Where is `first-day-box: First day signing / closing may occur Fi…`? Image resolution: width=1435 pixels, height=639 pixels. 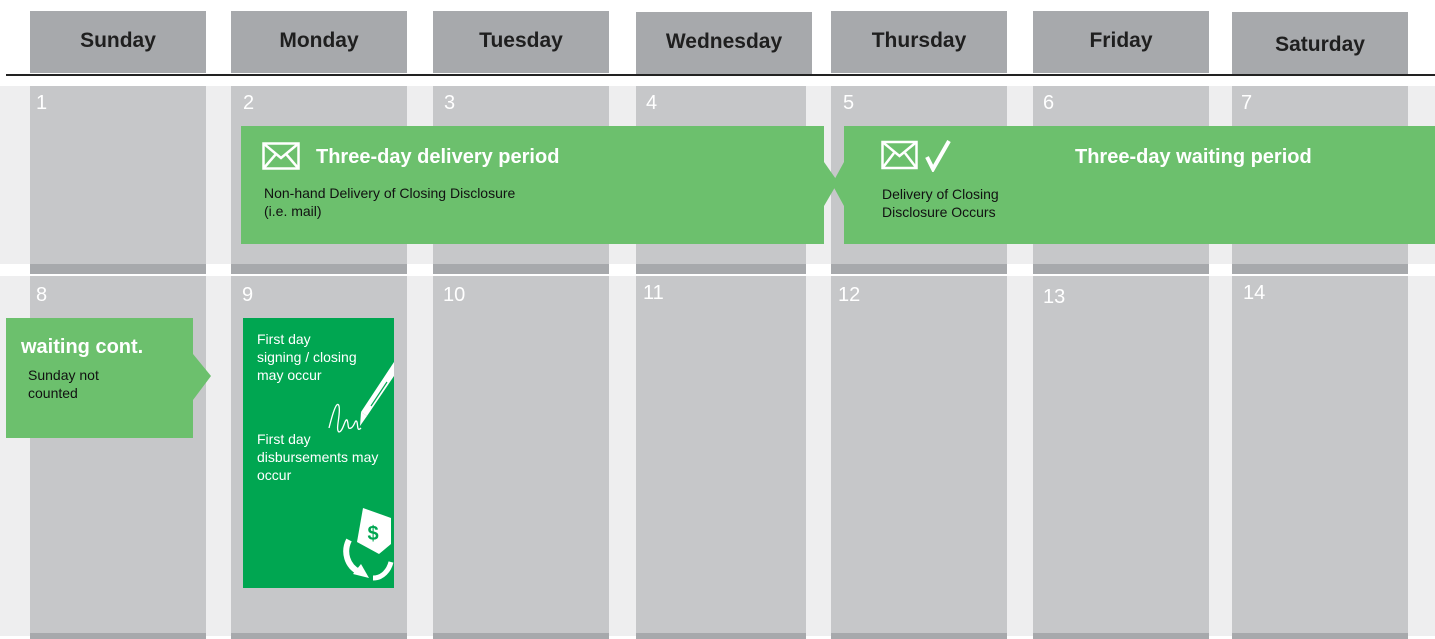 first-day-box: First day signing / closing may occur Fi… is located at coordinates (318, 453).